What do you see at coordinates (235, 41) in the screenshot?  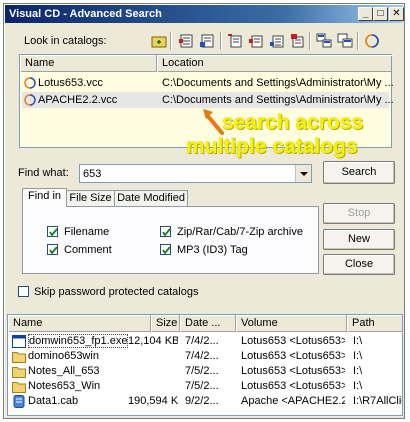 I see `select-all-icon` at bounding box center [235, 41].